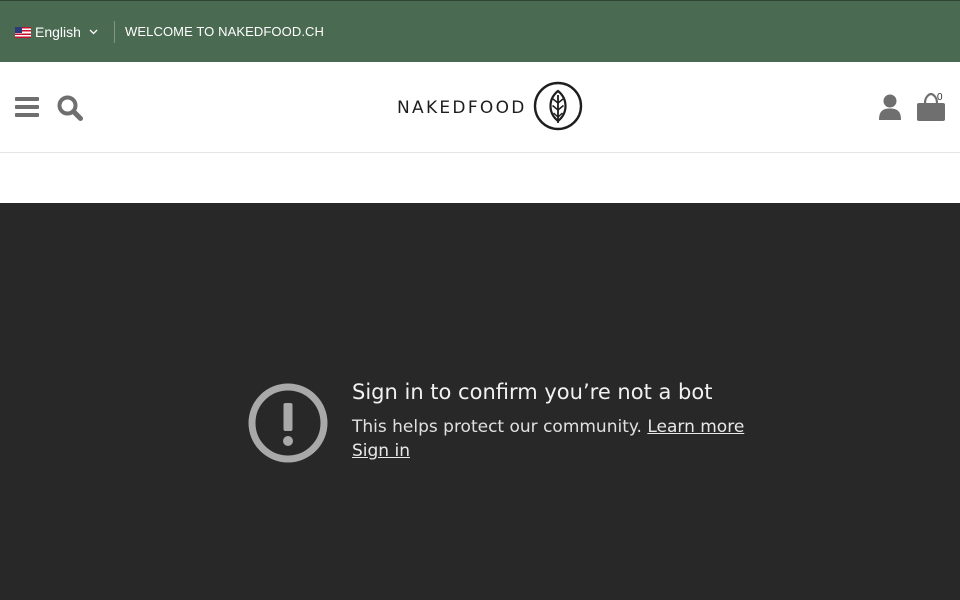 This screenshot has width=960, height=600. Describe the element at coordinates (497, 427) in the screenshot. I see `bot-check-body: This helps protect our community.` at that location.